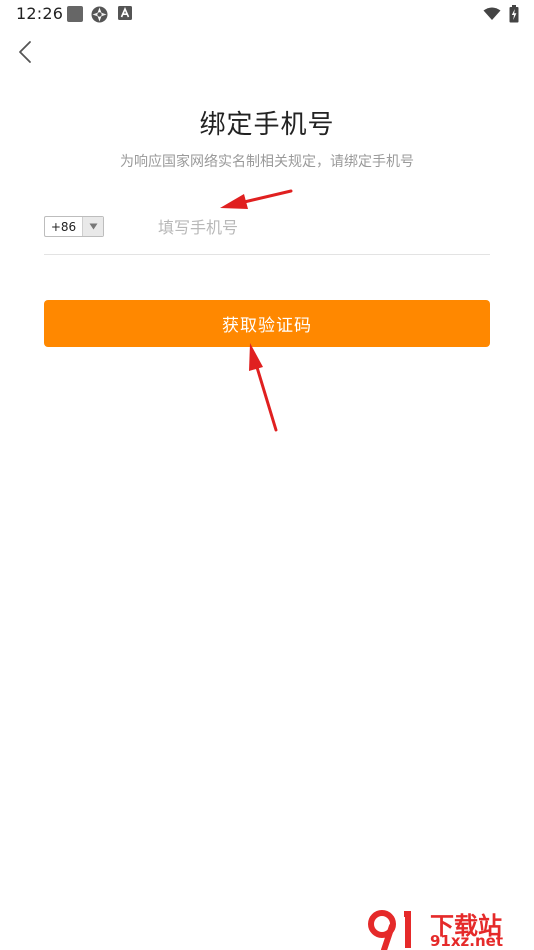  Describe the element at coordinates (267, 125) in the screenshot. I see `page-title: 绑定手机号` at that location.